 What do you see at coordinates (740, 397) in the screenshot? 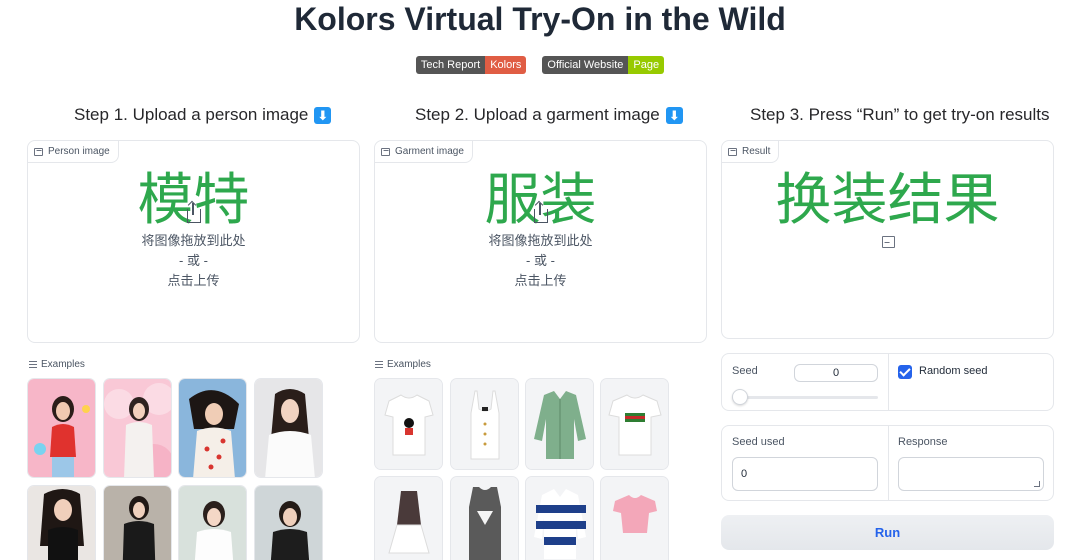
I see `seed-slider-handle` at bounding box center [740, 397].